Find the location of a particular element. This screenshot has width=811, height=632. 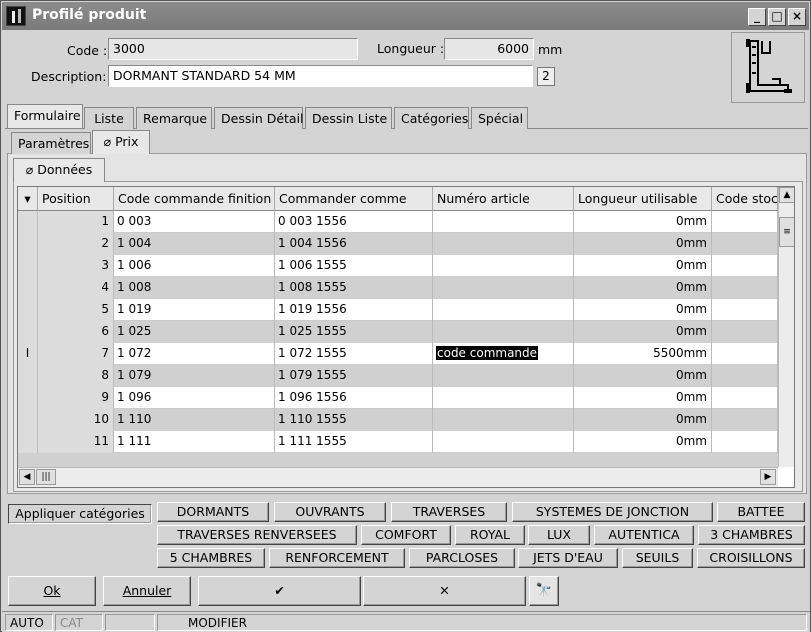

close-button: × is located at coordinates (797, 17).